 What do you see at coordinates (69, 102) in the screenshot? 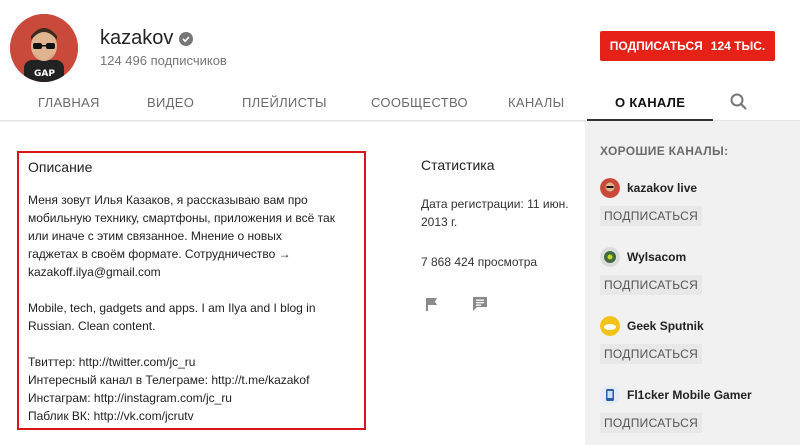
I see `tab-home: ГЛАВНАЯ` at bounding box center [69, 102].